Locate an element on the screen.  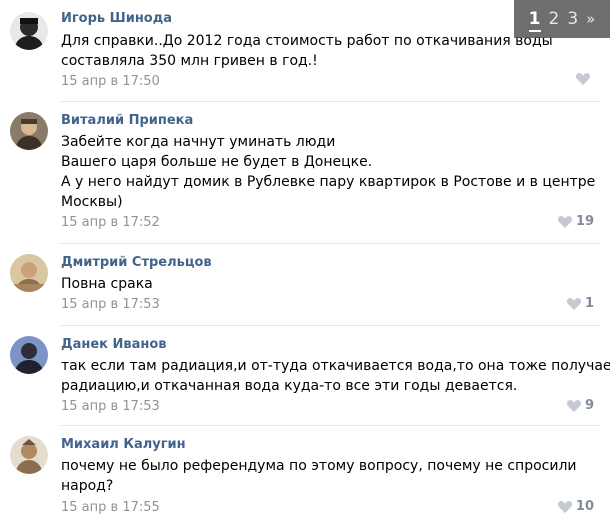
like-button: 19 is located at coordinates (575, 221).